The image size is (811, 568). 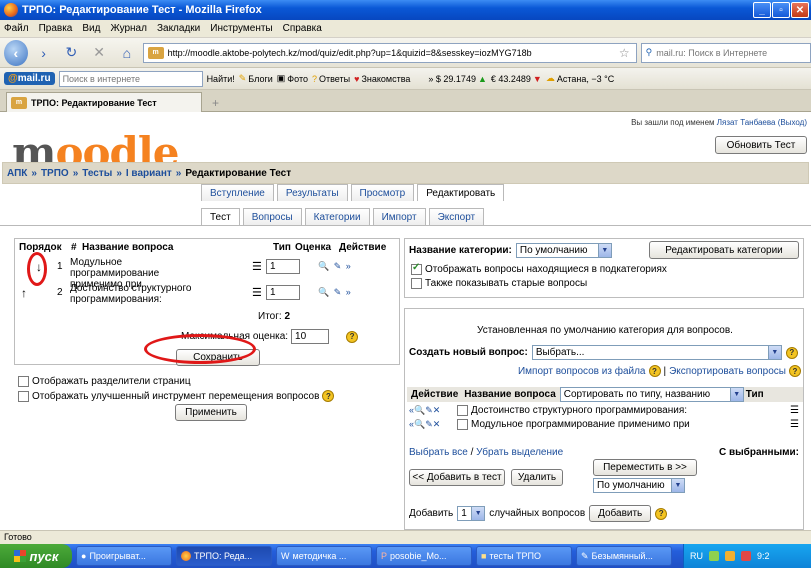 What do you see at coordinates (656, 352) in the screenshot?
I see `create-question-select: Выбрать... ▼` at bounding box center [656, 352].